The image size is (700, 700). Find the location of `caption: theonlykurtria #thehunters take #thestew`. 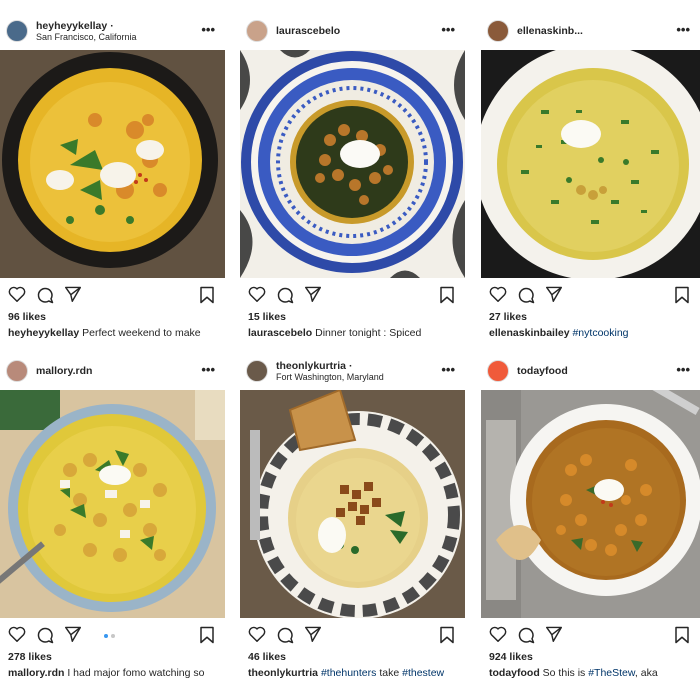

caption: theonlykurtria #thehunters take #thestew is located at coordinates (352, 673).